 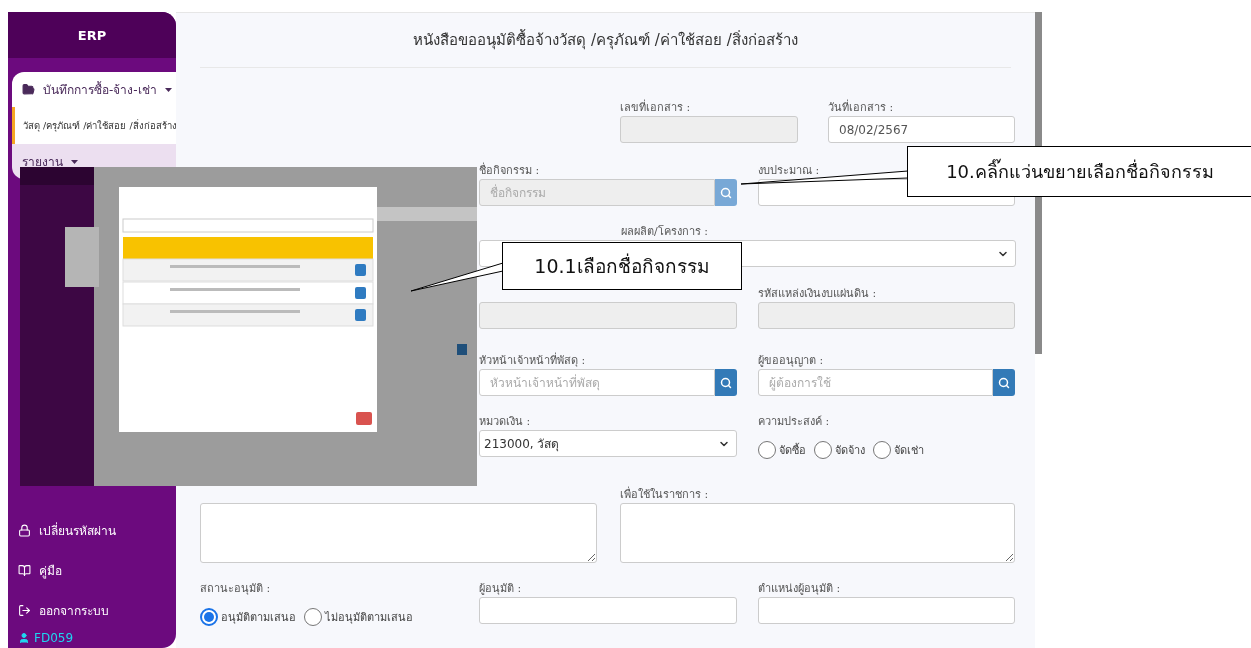 I want to click on radio-option: จัดจ้าง, so click(x=839, y=449).